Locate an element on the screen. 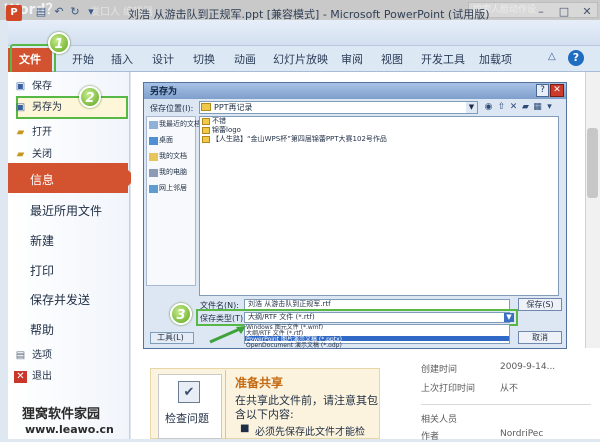 The image size is (600, 442). menu-recent: 最近所用文件 is located at coordinates (66, 210).